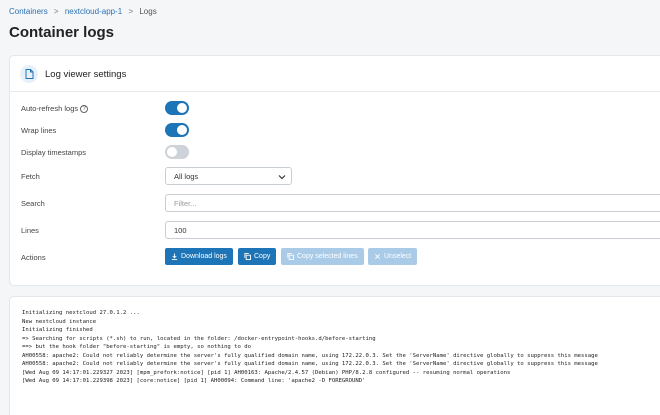  What do you see at coordinates (29, 74) in the screenshot?
I see `document-icon` at bounding box center [29, 74].